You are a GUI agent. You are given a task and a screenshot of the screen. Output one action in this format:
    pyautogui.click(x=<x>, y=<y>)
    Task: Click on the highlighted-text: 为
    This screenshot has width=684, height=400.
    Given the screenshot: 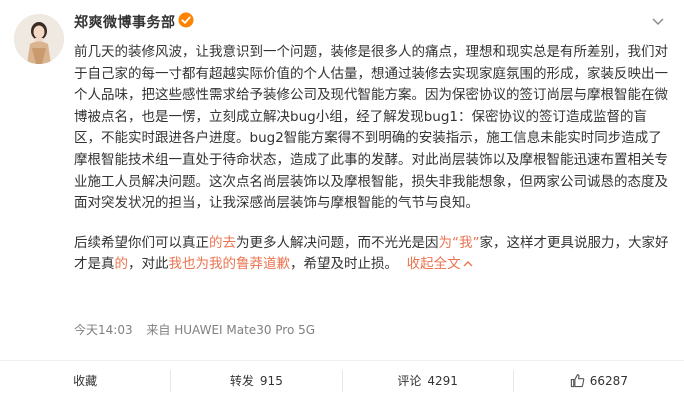 What is the action you would take?
    pyautogui.click(x=445, y=242)
    